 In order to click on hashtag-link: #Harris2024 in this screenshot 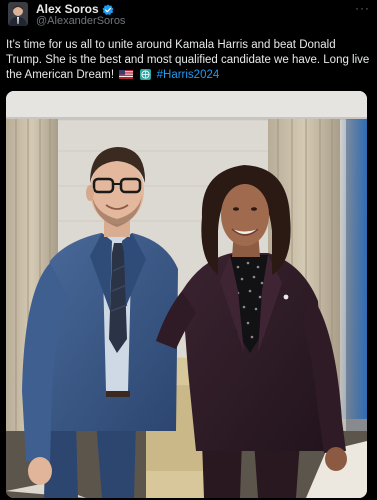, I will do `click(188, 75)`.